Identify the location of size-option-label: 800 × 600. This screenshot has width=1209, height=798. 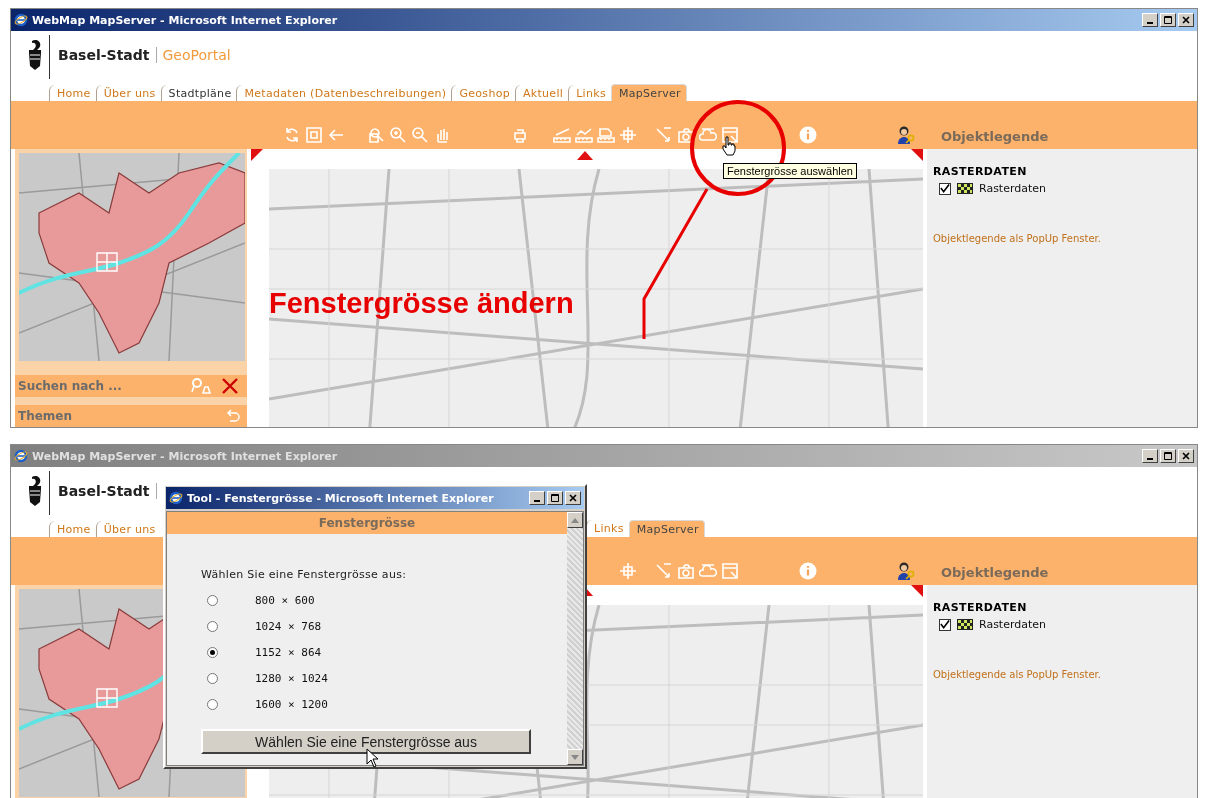
(285, 600).